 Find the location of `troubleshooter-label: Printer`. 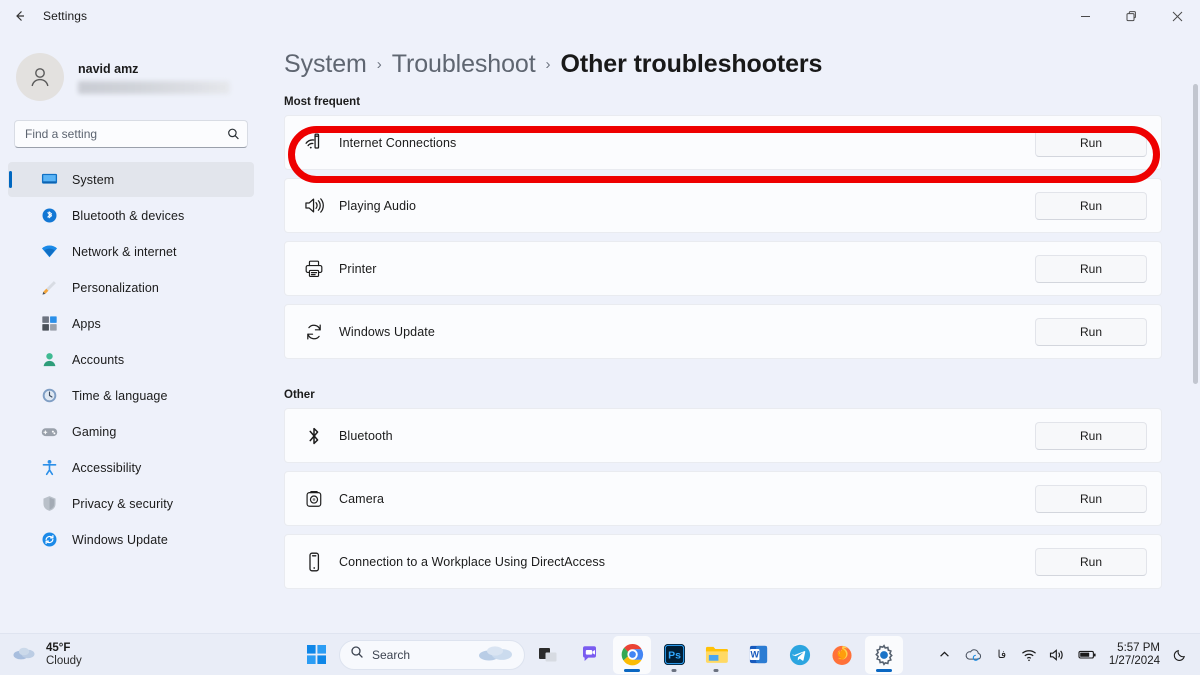

troubleshooter-label: Printer is located at coordinates (358, 268).